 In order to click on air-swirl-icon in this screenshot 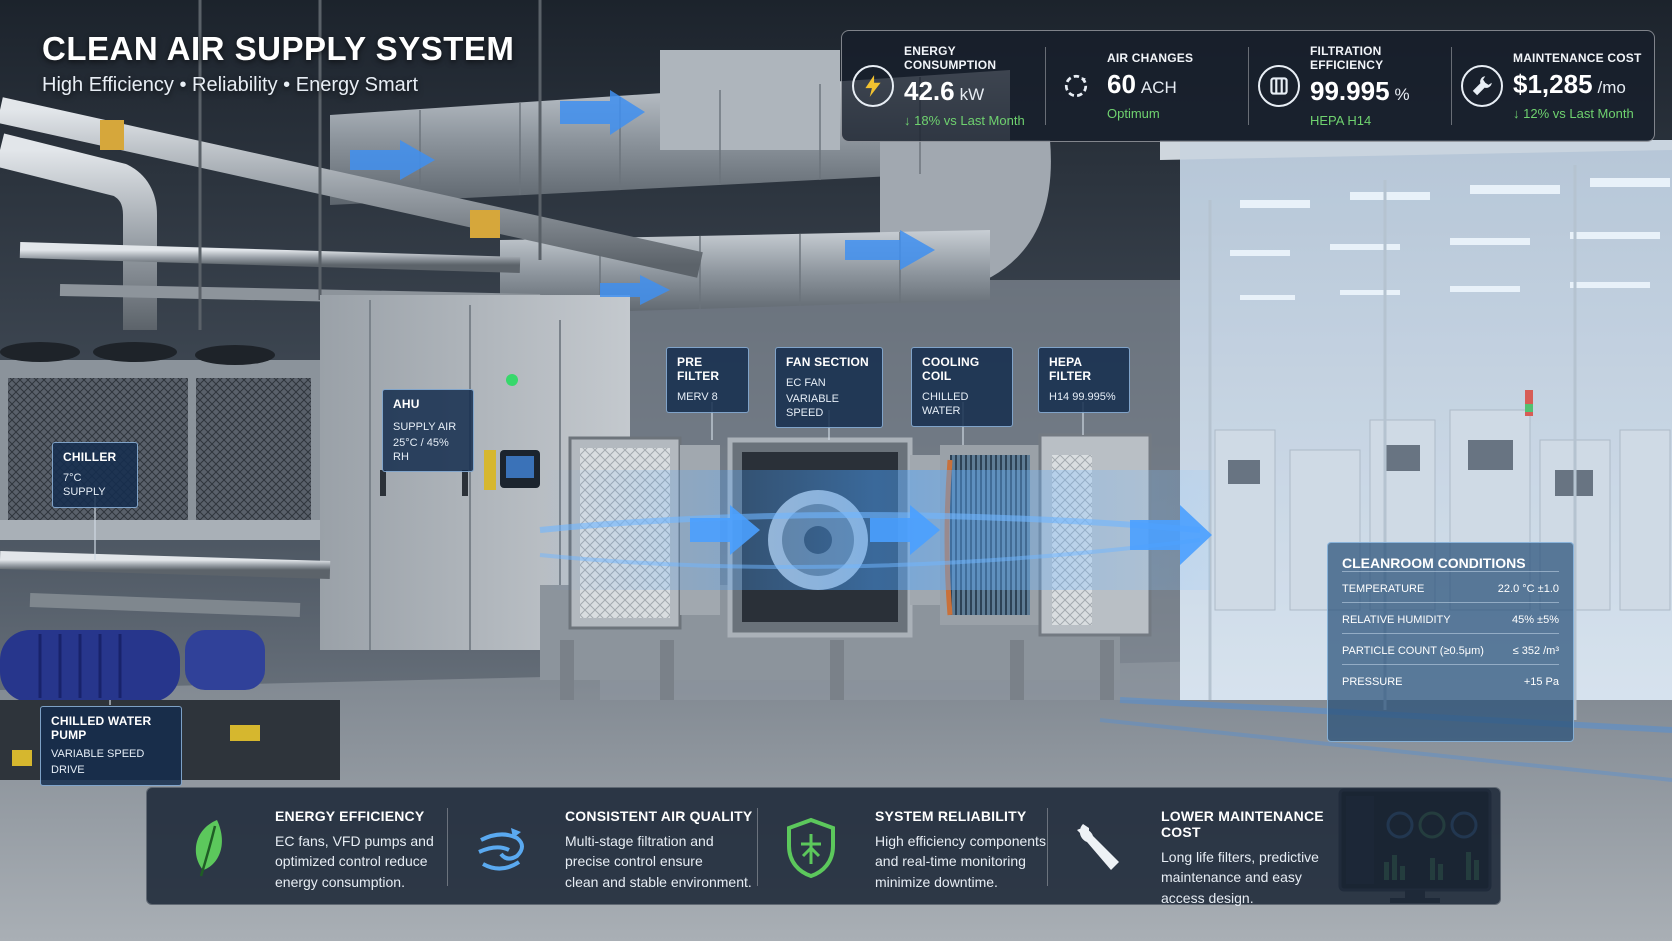, I will do `click(501, 849)`.